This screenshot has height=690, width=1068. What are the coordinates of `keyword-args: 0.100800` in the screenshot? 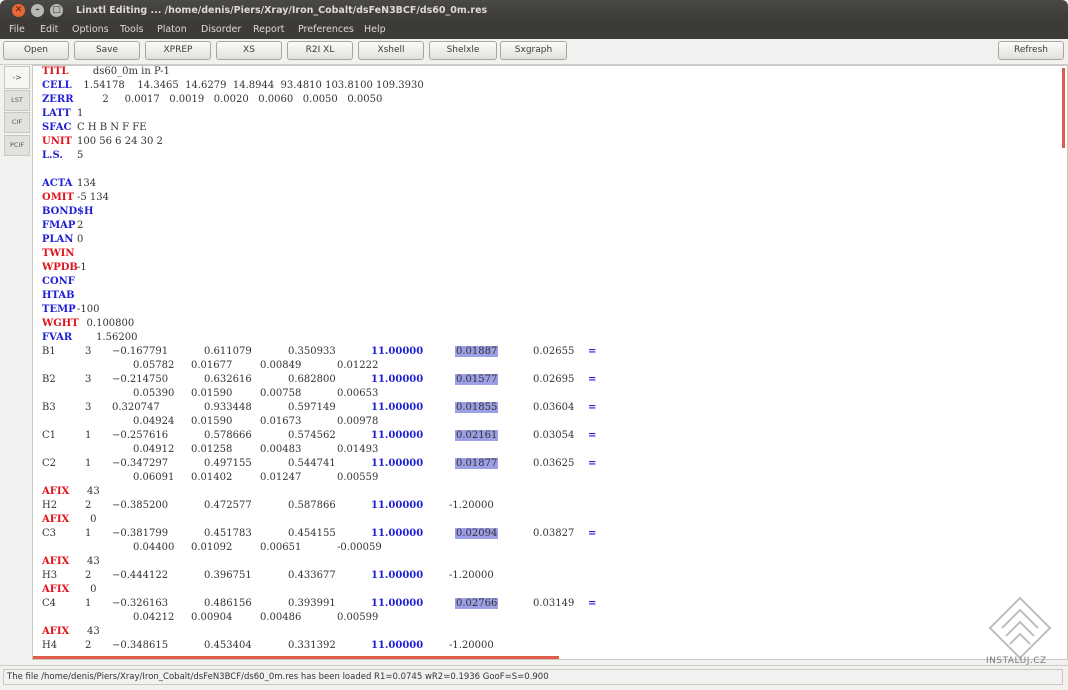 It's located at (106, 323).